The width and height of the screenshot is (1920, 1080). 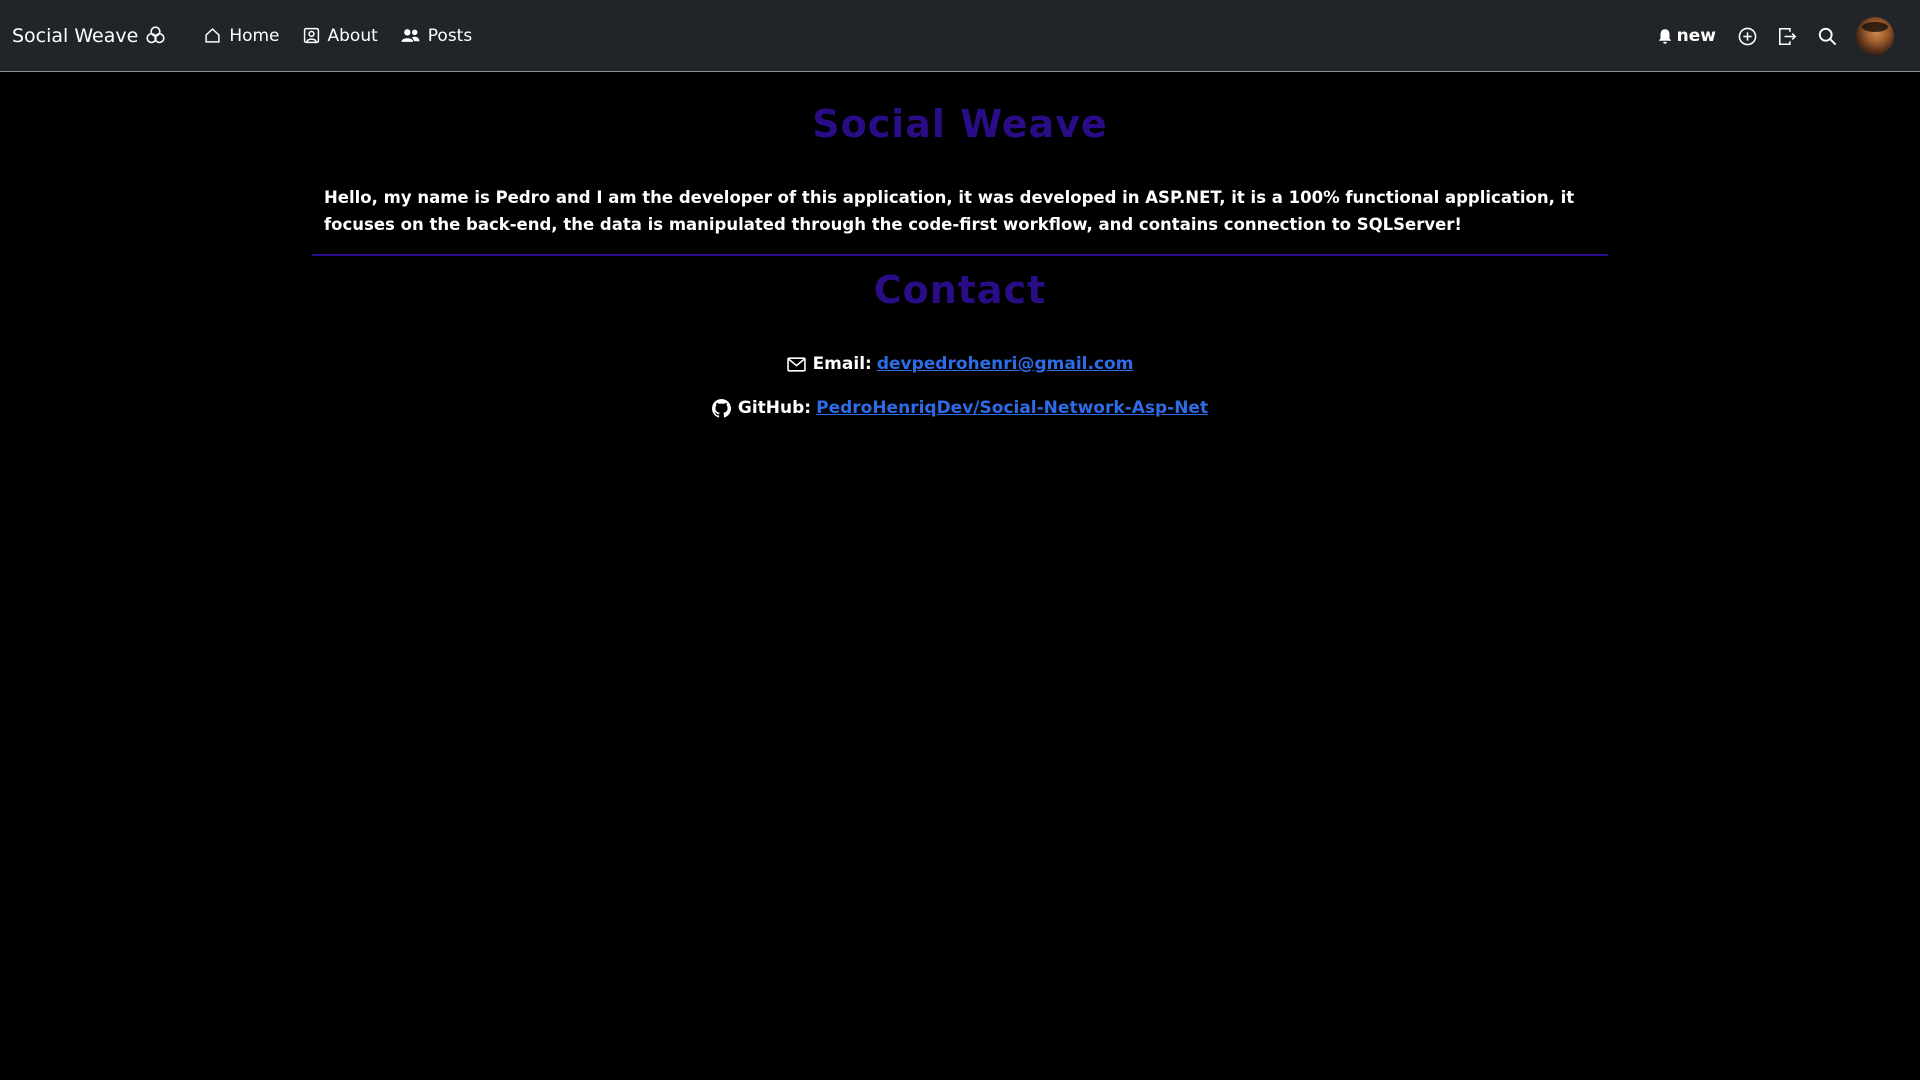 I want to click on brand-link: Social Weave, so click(x=89, y=36).